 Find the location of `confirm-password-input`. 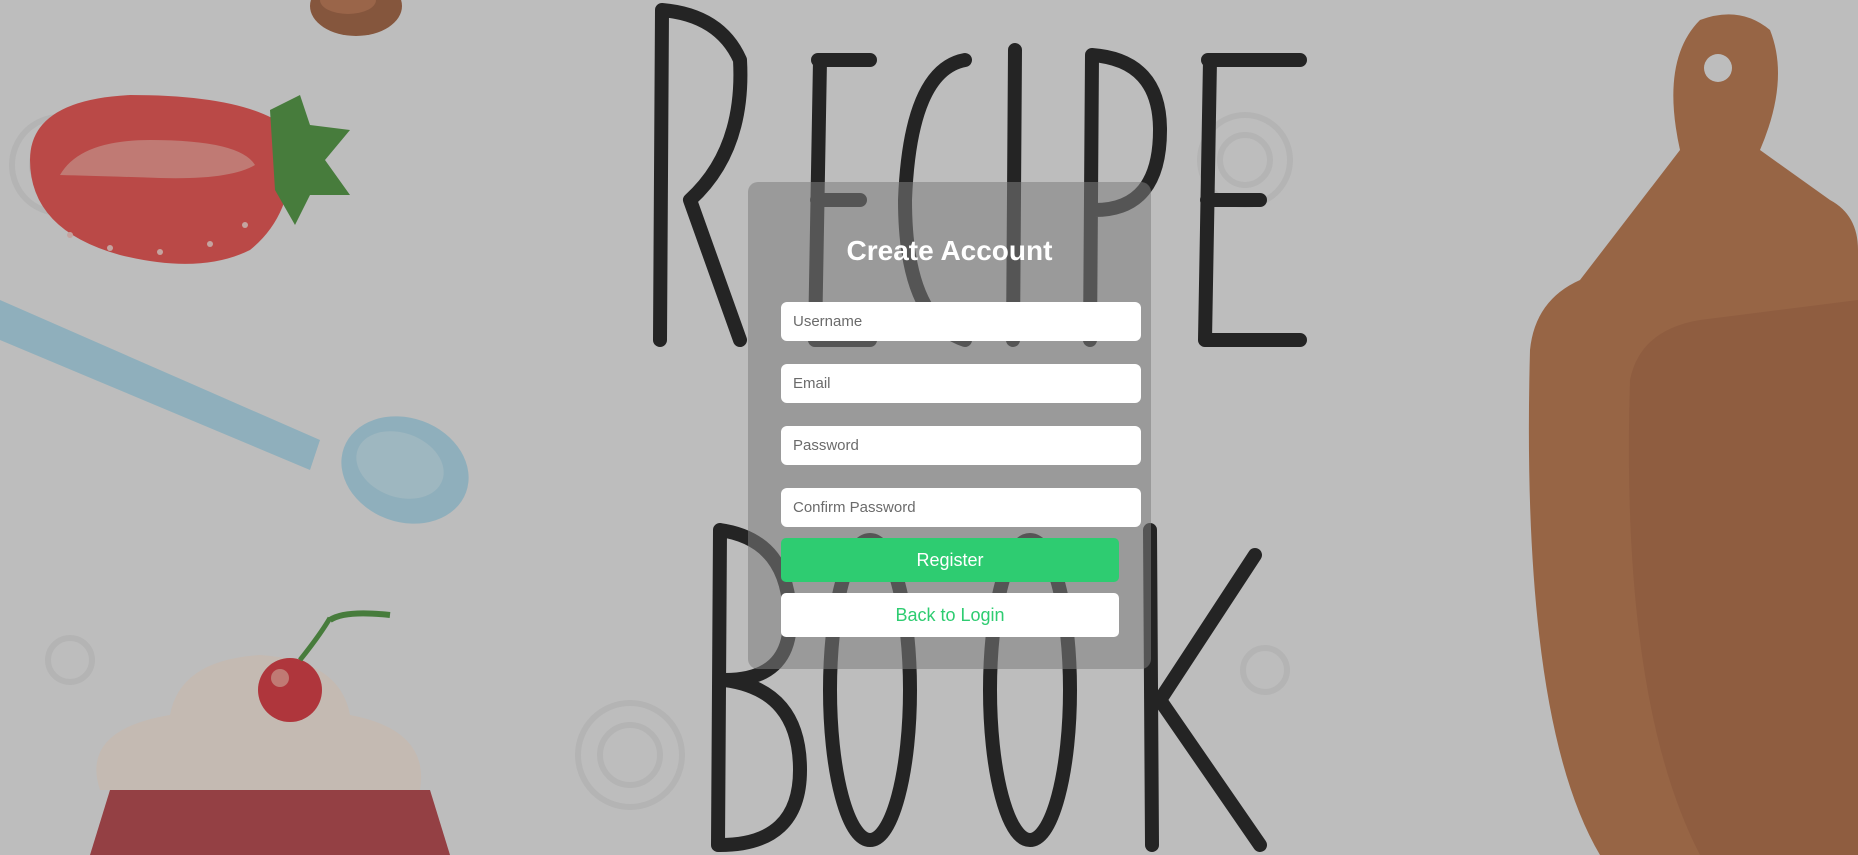

confirm-password-input is located at coordinates (961, 507).